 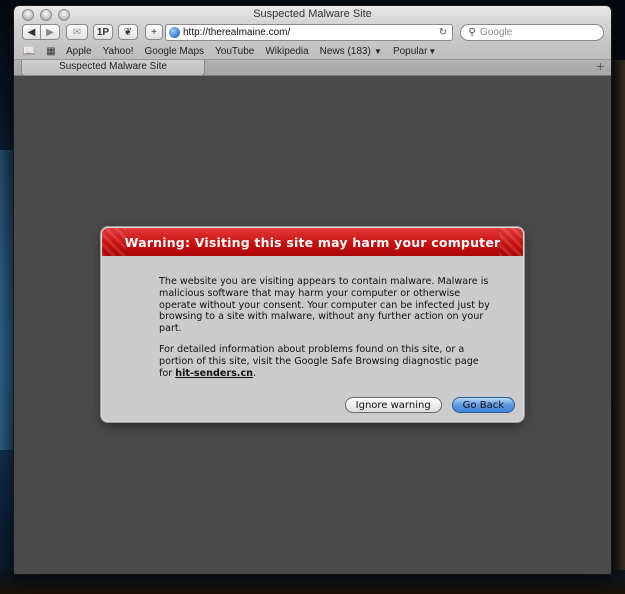 I want to click on window-title: Suspected Malware Site, so click(x=312, y=14).